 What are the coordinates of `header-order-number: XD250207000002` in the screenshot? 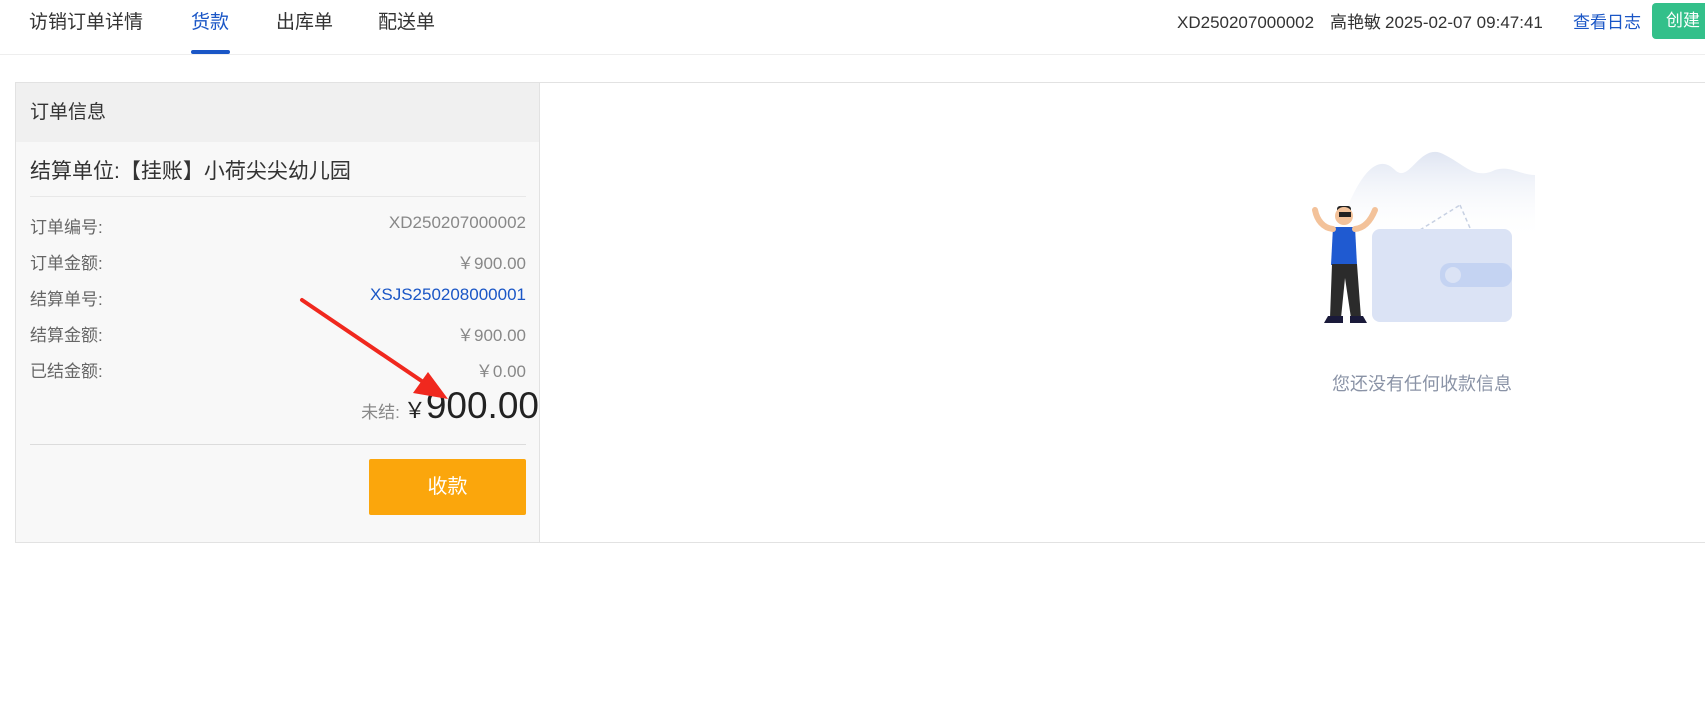 It's located at (1246, 22).